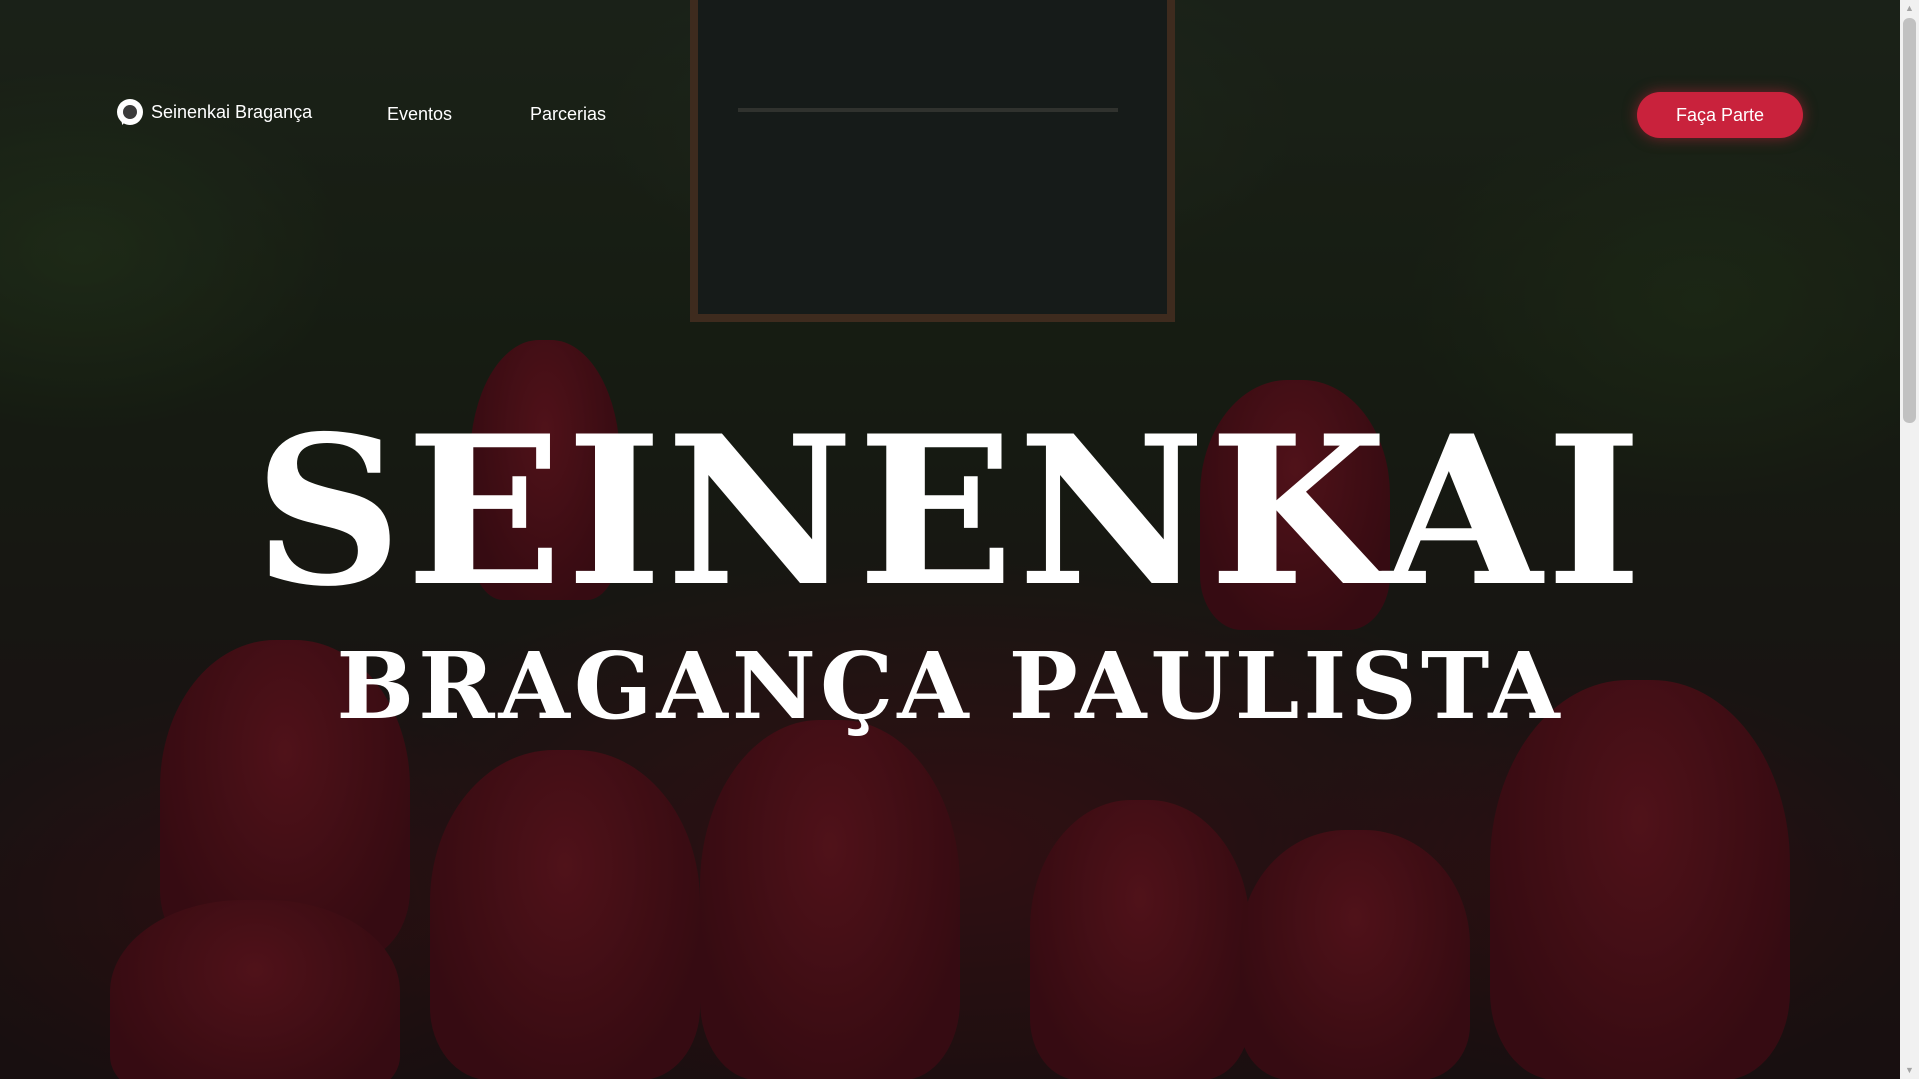 This screenshot has height=1079, width=1919. I want to click on scroll-up-arrow-icon: ▲, so click(1909, 8).